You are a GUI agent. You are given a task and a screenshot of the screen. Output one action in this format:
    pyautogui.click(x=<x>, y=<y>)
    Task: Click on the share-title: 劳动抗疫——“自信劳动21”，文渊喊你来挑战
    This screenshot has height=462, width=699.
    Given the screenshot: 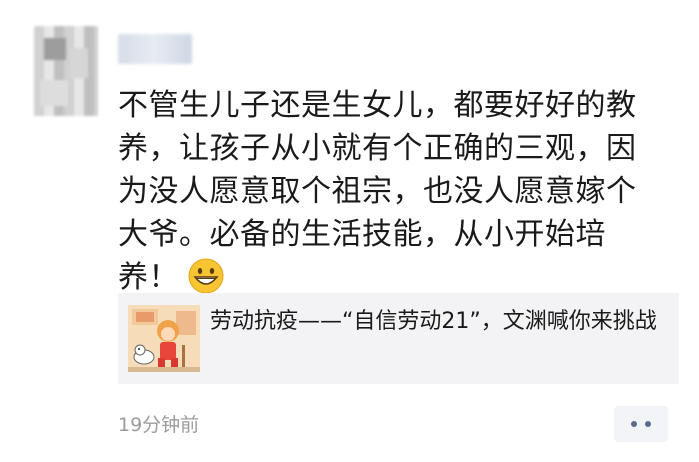 What is the action you would take?
    pyautogui.click(x=433, y=321)
    